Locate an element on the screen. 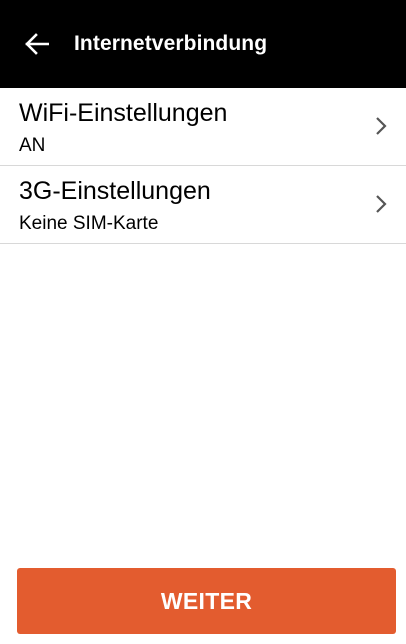 The height and width of the screenshot is (644, 406). wifi-status: AN is located at coordinates (32, 145).